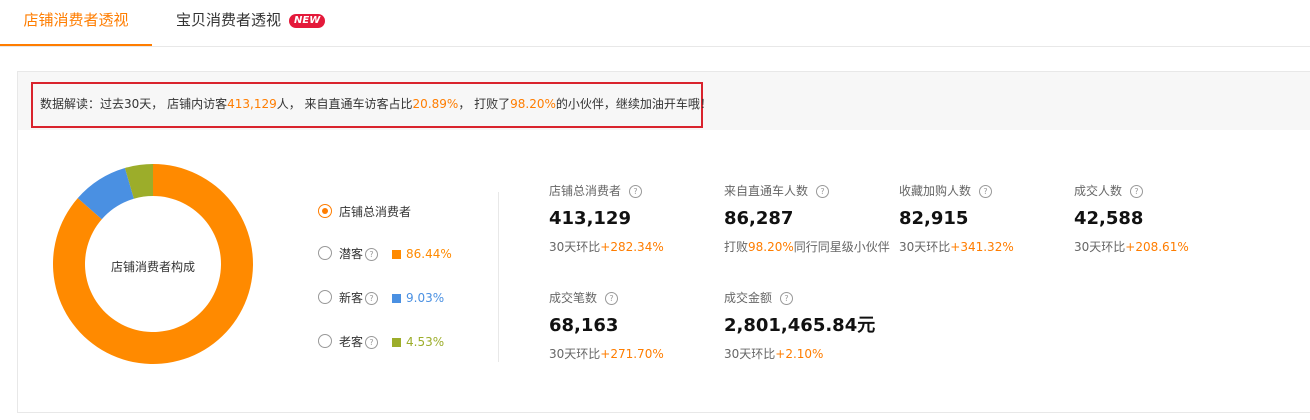  Describe the element at coordinates (359, 342) in the screenshot. I see `legend-label: 老客?` at that location.